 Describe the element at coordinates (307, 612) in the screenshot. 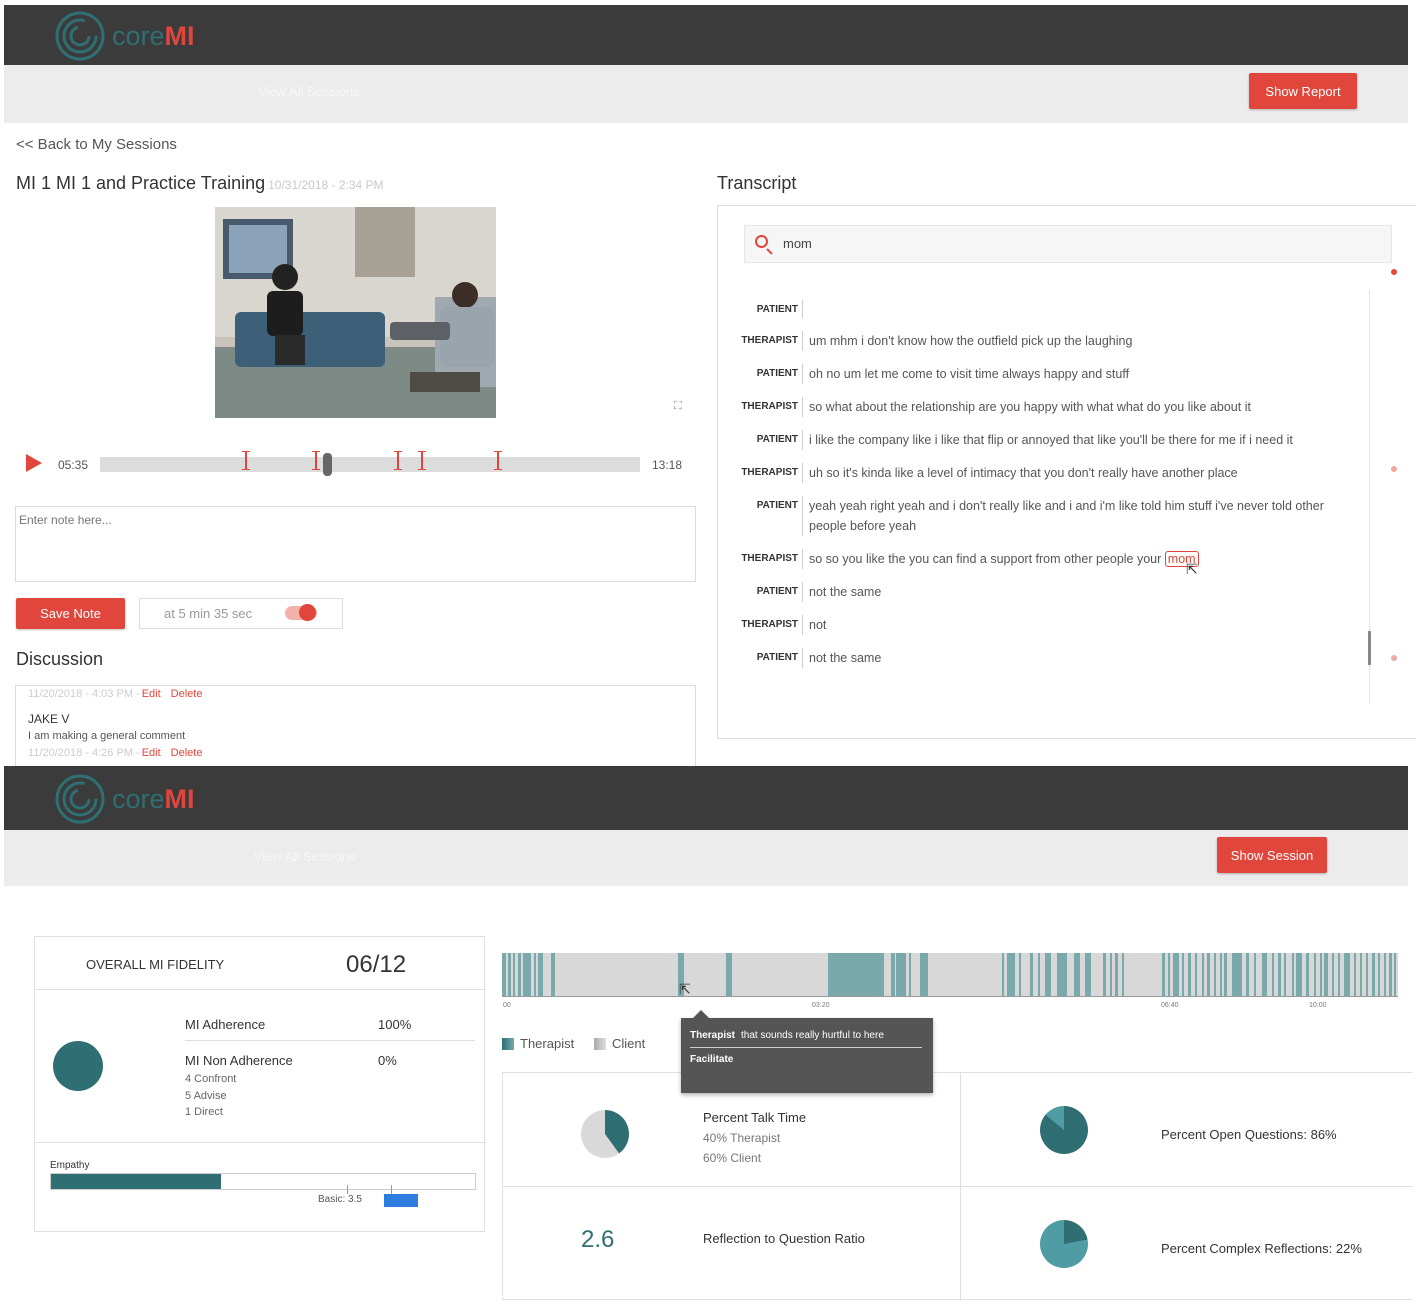

I see `timestamp-toggle-knob` at that location.